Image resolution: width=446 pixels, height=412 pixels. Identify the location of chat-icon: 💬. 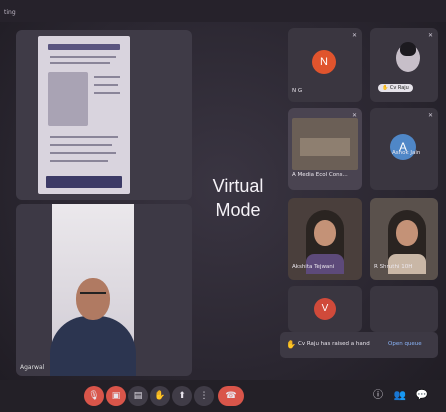
(422, 396).